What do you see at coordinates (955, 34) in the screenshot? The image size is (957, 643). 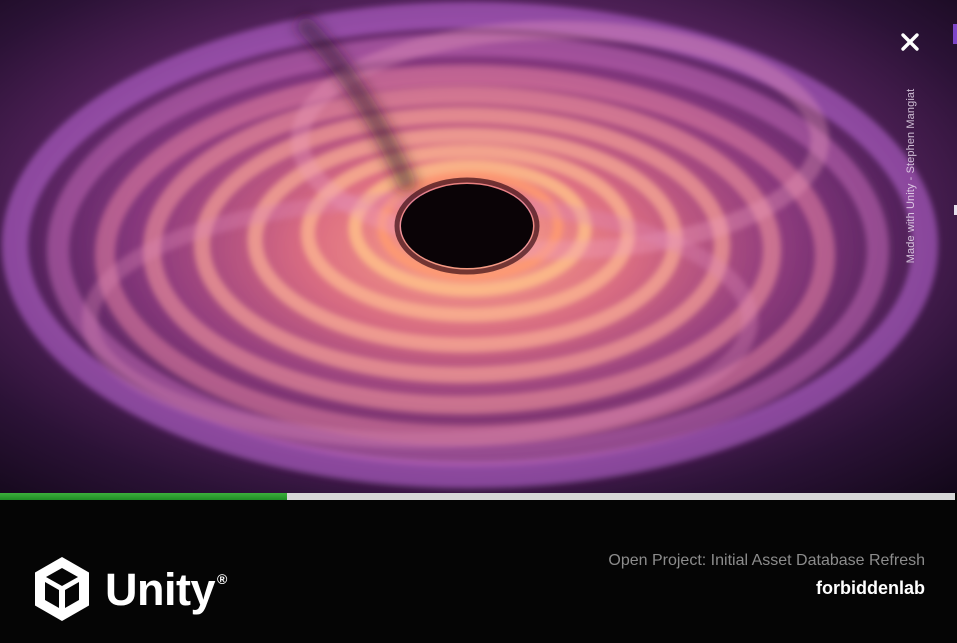 I see `window-edge-accent` at bounding box center [955, 34].